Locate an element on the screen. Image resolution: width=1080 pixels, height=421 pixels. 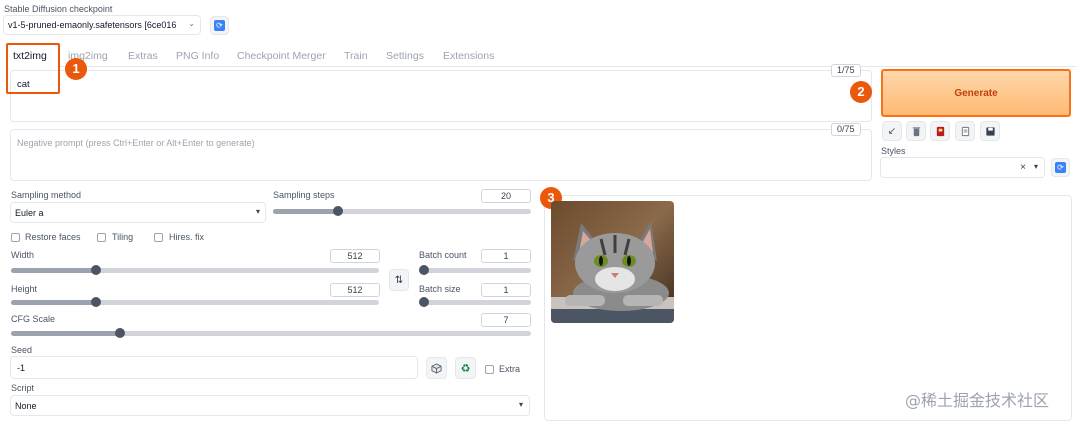
clear-prompt-button is located at coordinates (916, 131).